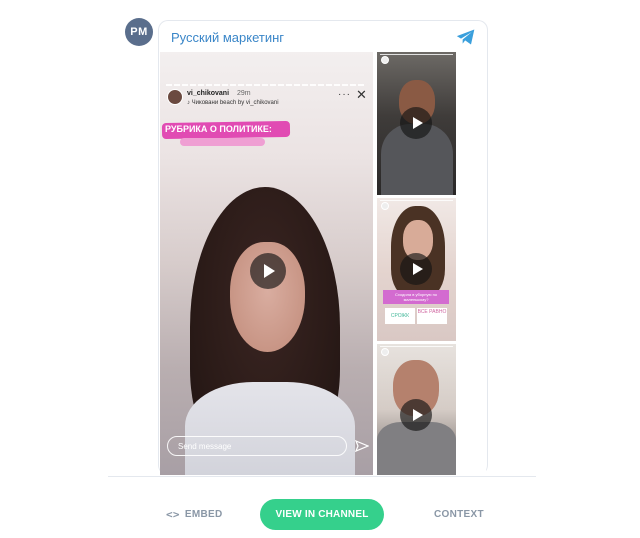 The width and height of the screenshot is (640, 538). I want to click on code-icon: <>, so click(173, 514).